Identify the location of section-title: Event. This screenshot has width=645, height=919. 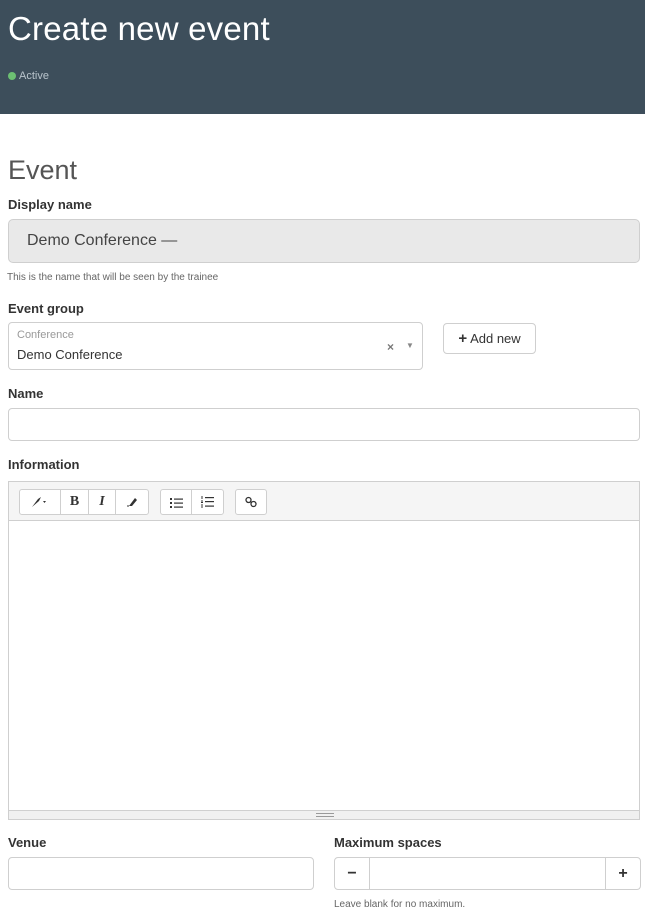
(43, 170).